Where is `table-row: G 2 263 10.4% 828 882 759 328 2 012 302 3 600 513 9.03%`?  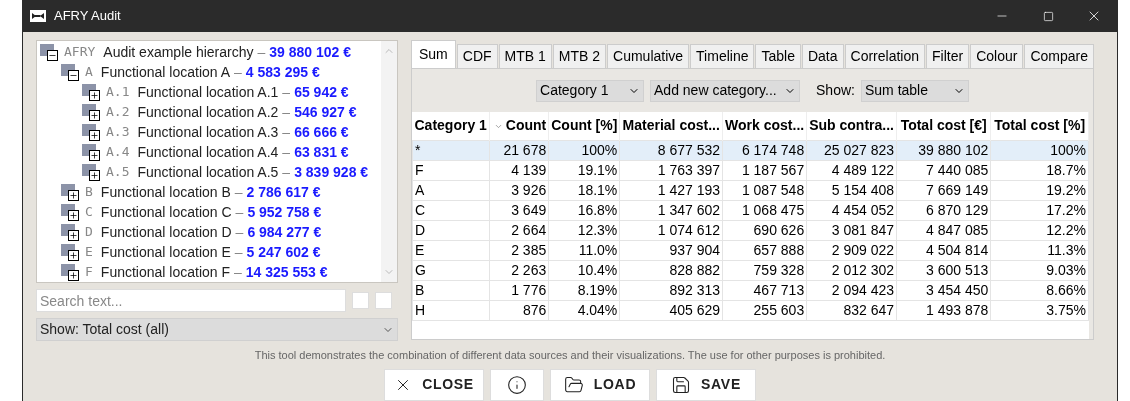 table-row: G 2 263 10.4% 828 882 759 328 2 012 302 3 600 513 9.03% is located at coordinates (750, 270).